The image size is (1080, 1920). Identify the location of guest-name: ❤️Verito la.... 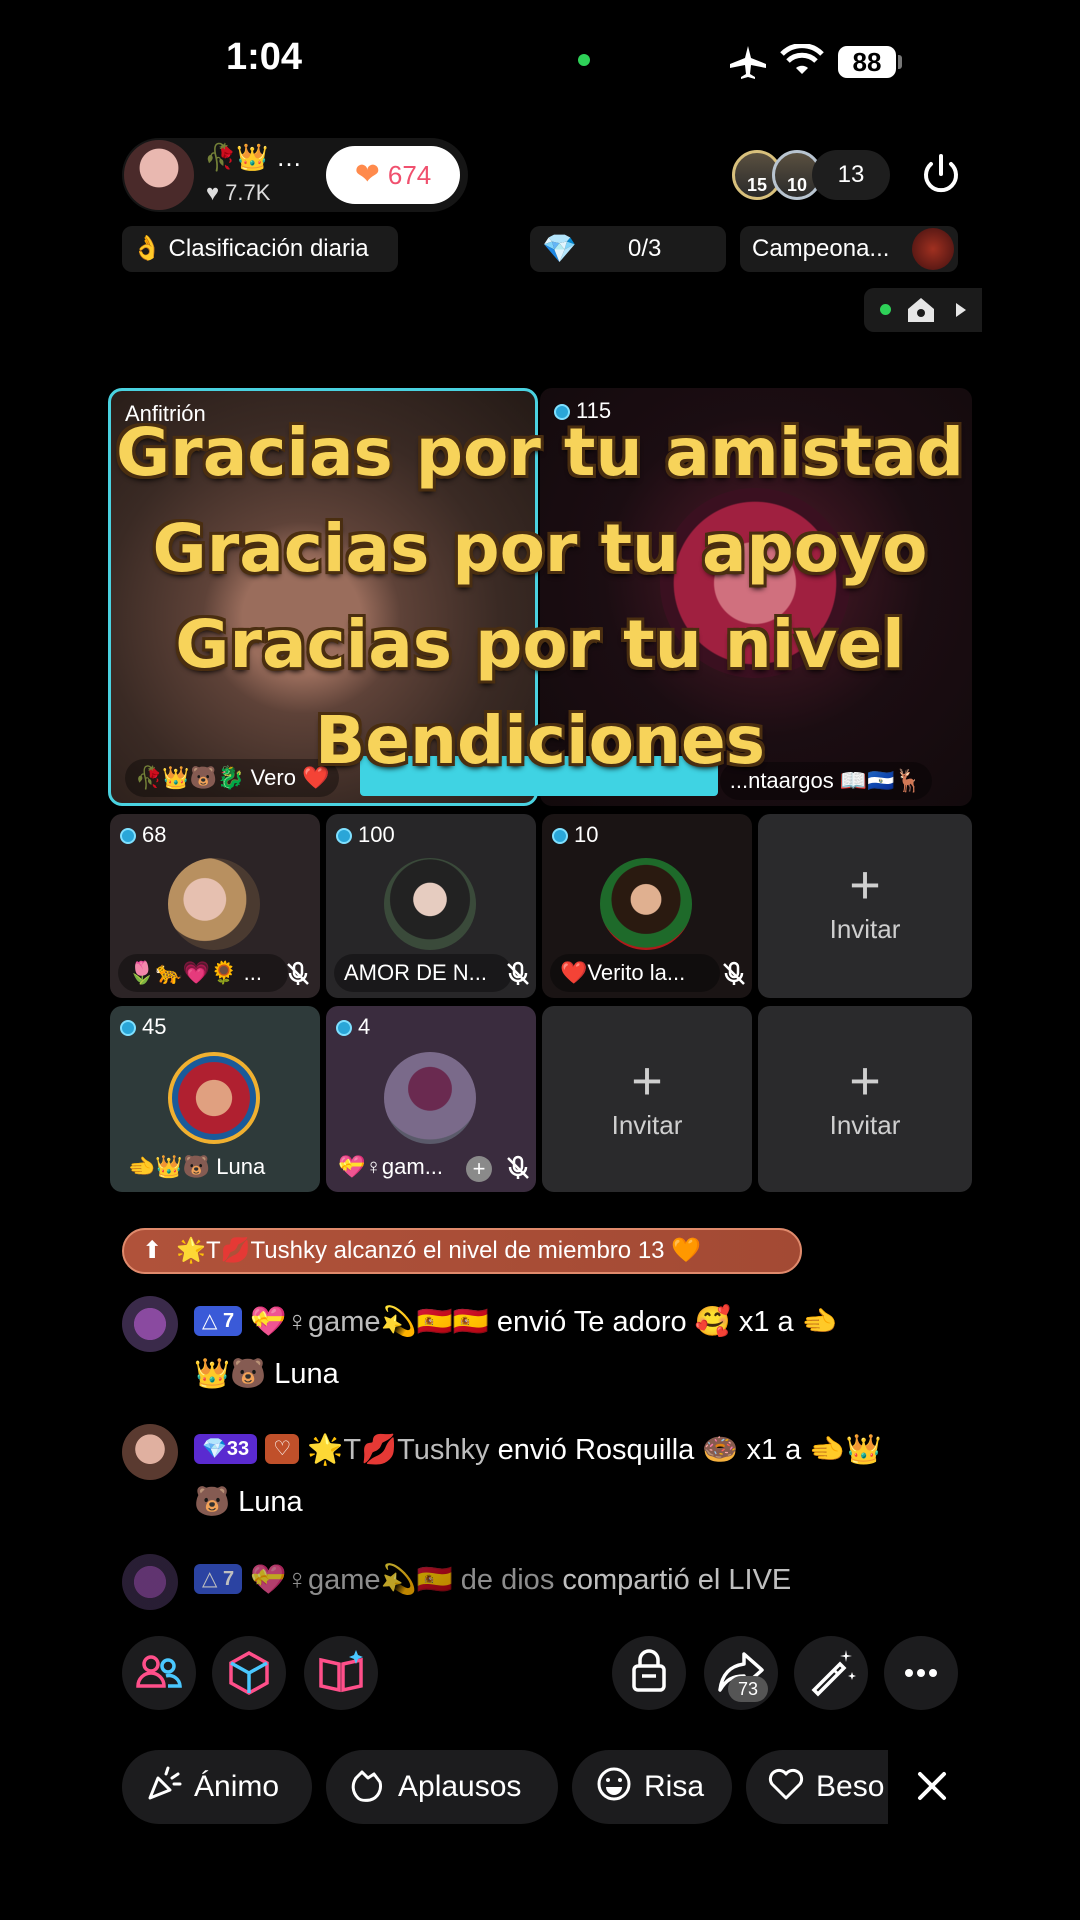
(635, 973).